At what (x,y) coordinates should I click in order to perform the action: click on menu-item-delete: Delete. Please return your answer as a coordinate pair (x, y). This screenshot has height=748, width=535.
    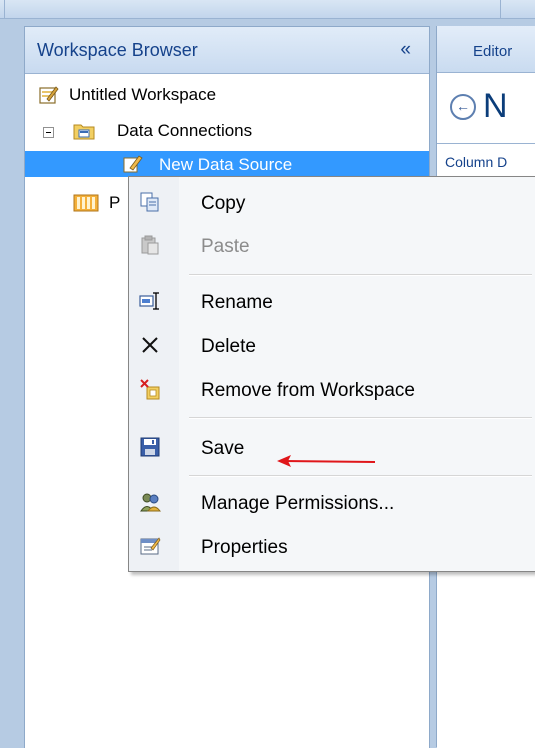
    Looking at the image, I should click on (332, 346).